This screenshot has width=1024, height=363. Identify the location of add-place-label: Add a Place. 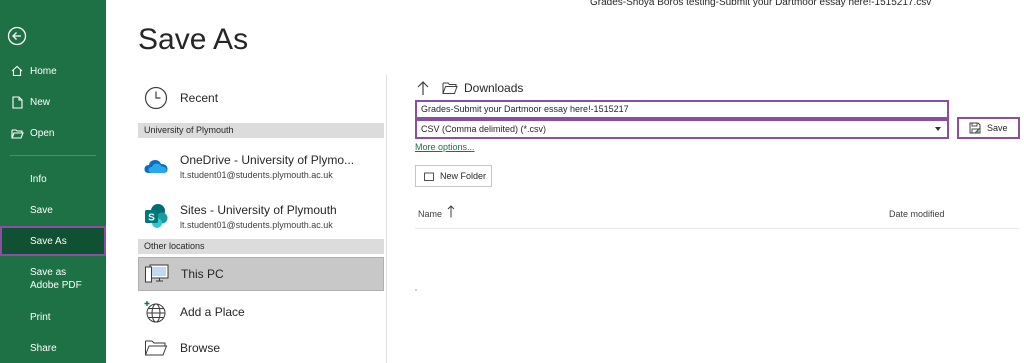
(212, 312).